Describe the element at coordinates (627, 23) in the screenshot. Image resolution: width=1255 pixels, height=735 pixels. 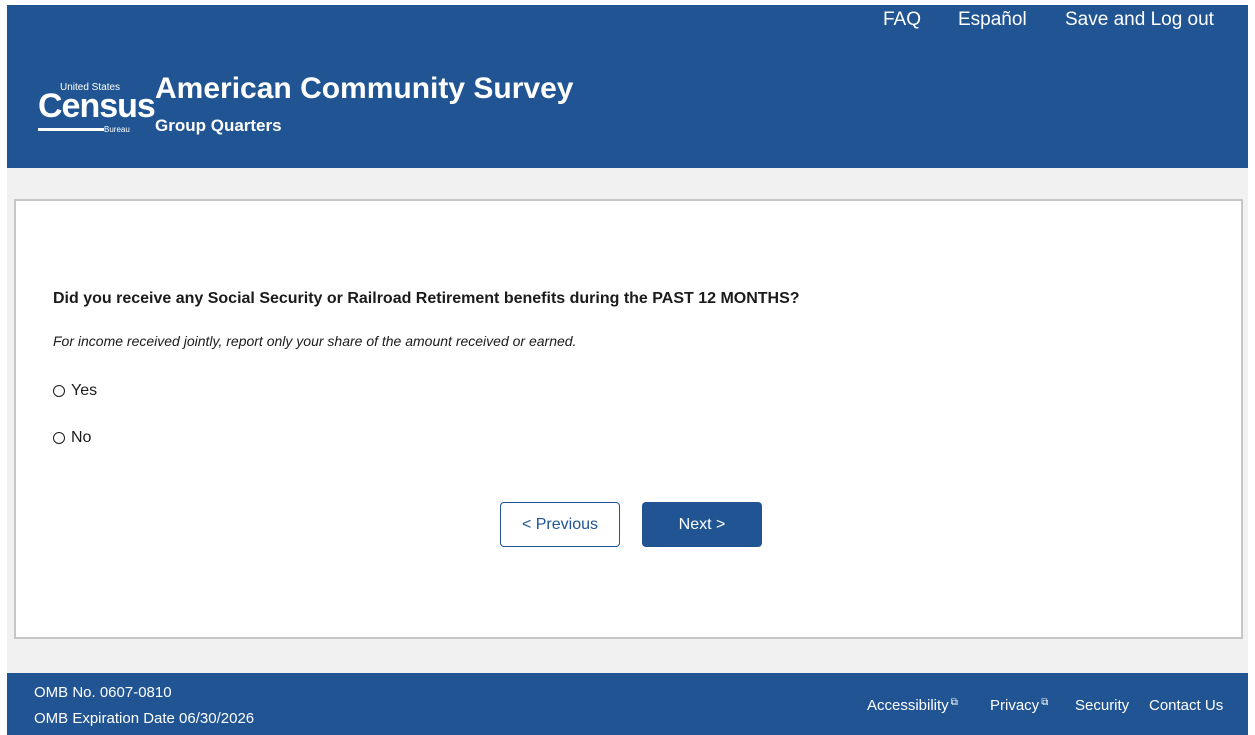
I see `top-nav: FAQ Español Save and Log out` at that location.